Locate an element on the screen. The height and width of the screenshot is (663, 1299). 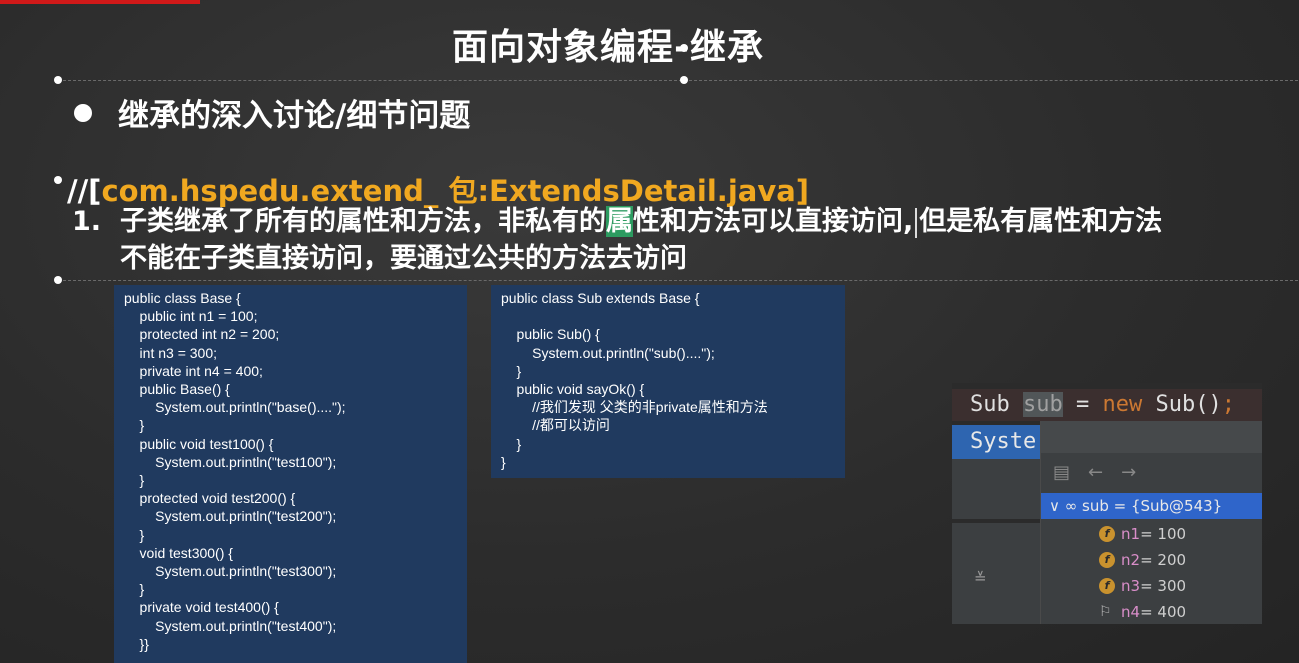
ide-panel-lower is located at coordinates (996, 573).